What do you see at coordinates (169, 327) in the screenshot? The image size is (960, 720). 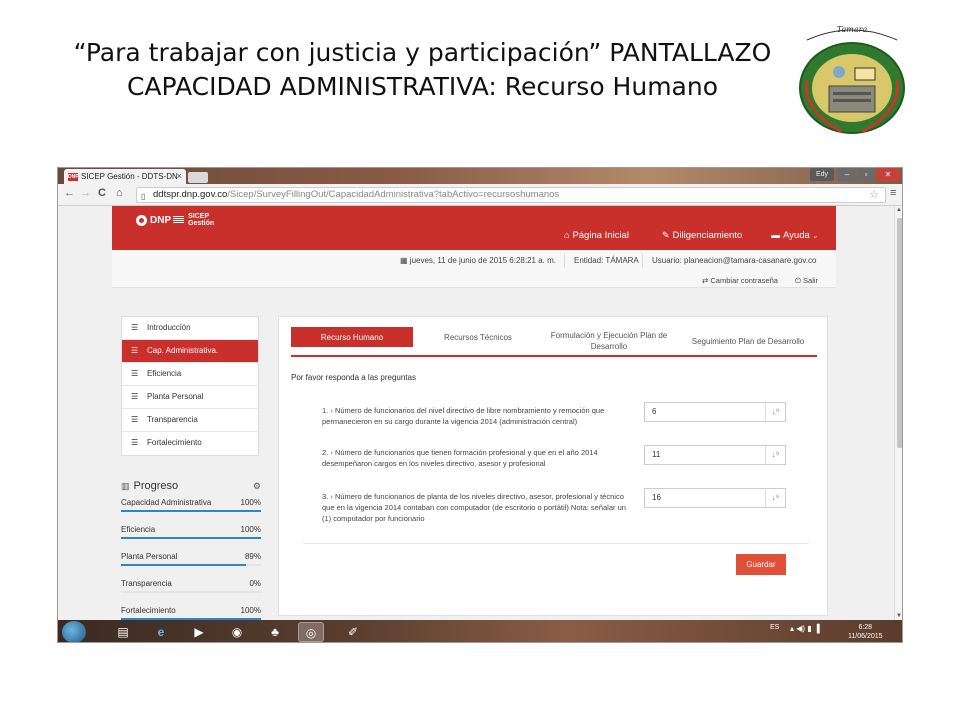 I see `sidebar-item-label: Introducción` at bounding box center [169, 327].